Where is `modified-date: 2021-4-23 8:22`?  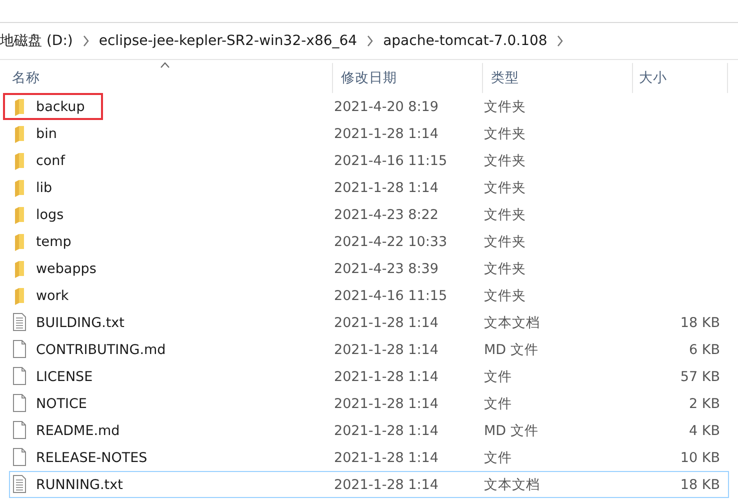 modified-date: 2021-4-23 8:22 is located at coordinates (386, 214).